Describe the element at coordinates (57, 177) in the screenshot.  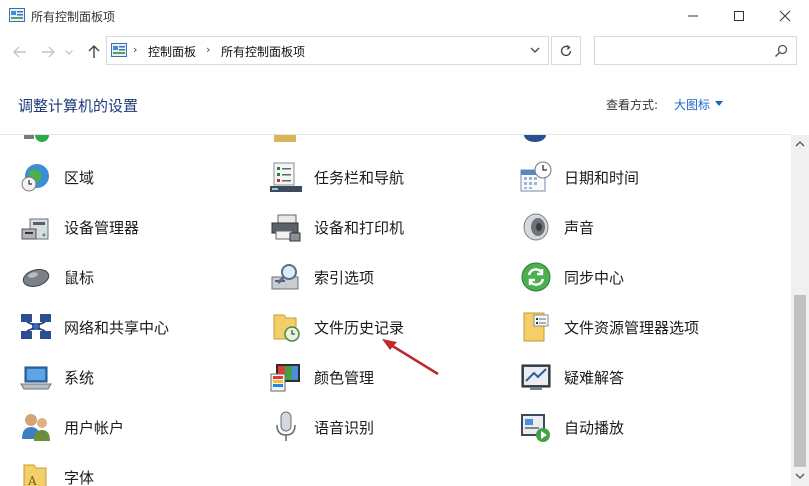
I see `item-region: 区域` at that location.